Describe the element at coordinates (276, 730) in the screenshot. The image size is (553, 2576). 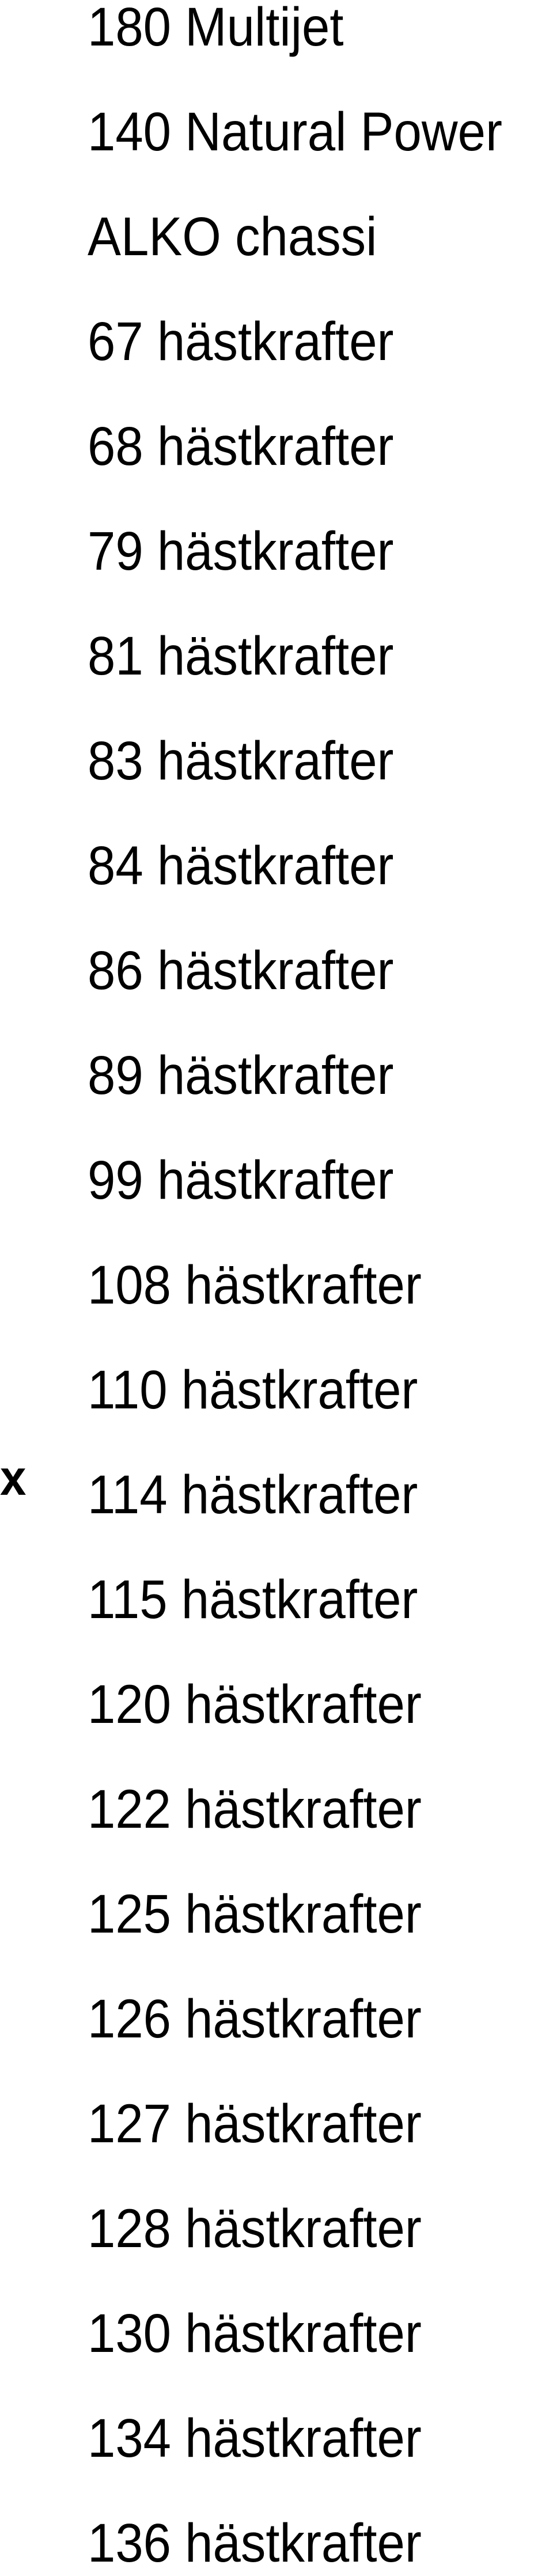
I see `list-item: 83 hästkrafter` at that location.